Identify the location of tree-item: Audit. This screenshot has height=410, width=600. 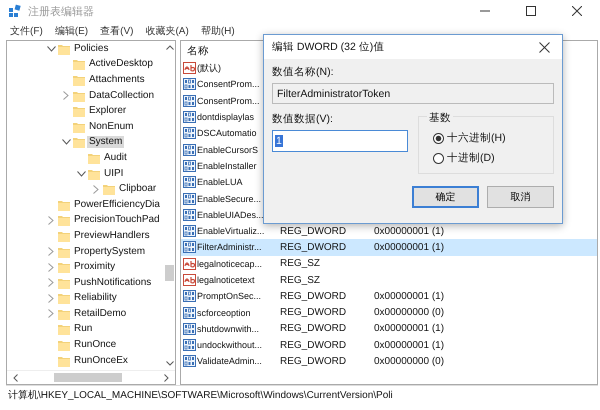
(115, 158).